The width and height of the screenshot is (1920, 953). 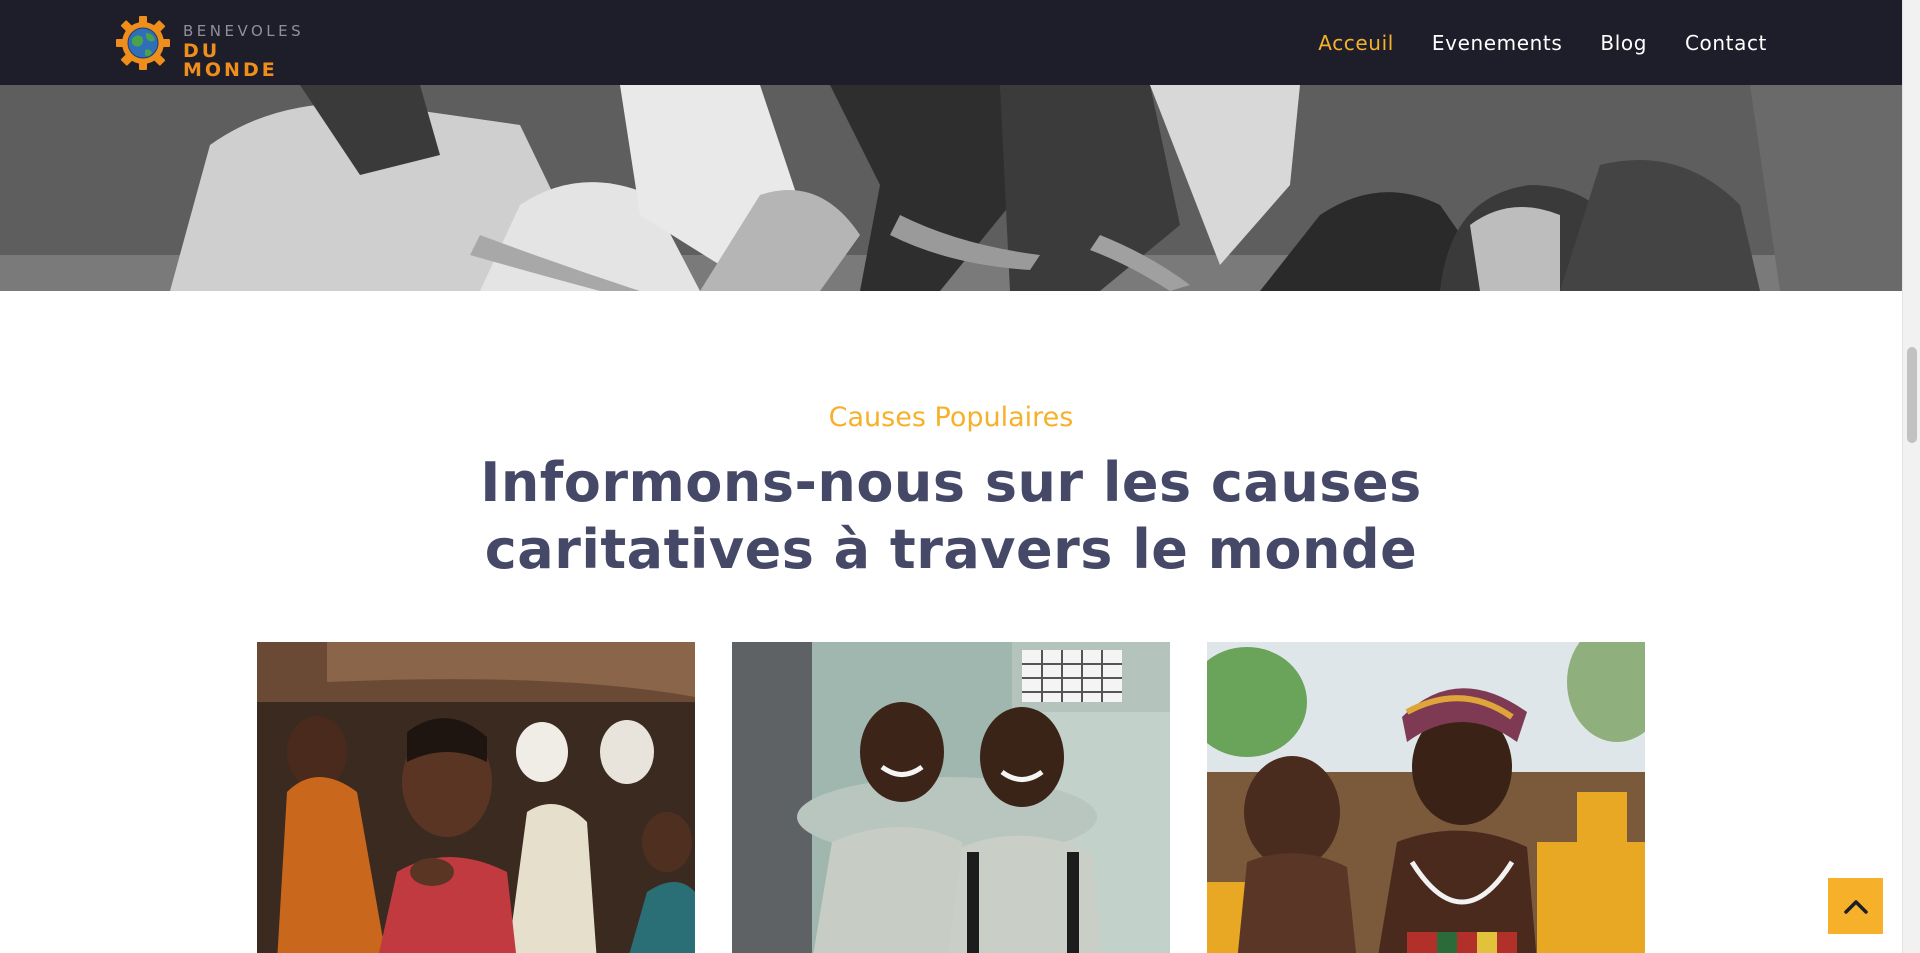 What do you see at coordinates (1623, 43) in the screenshot?
I see `nav-link-blog: Blog` at bounding box center [1623, 43].